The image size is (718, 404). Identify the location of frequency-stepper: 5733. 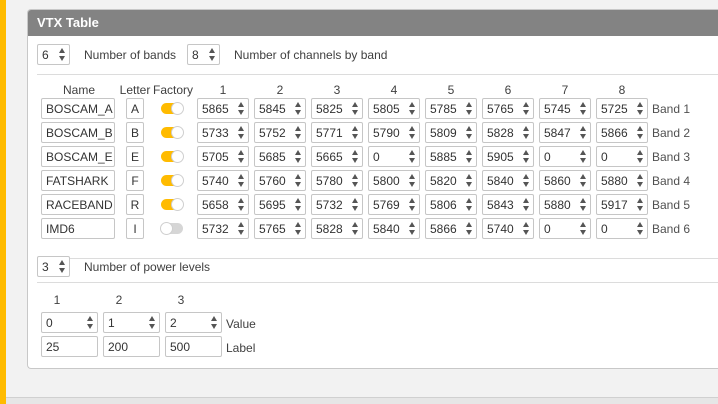
(223, 132).